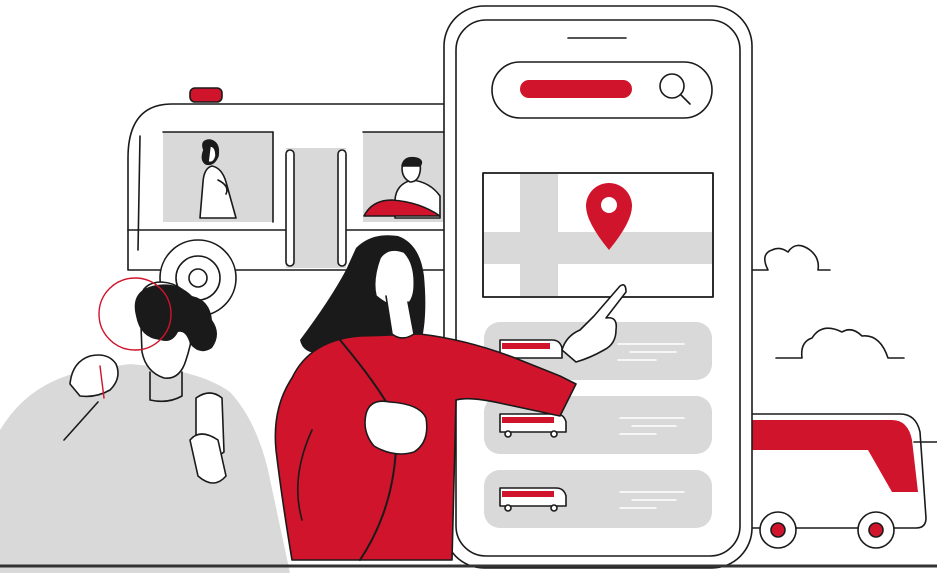 The image size is (937, 573). What do you see at coordinates (316, 208) in the screenshot?
I see `bus-doors` at bounding box center [316, 208].